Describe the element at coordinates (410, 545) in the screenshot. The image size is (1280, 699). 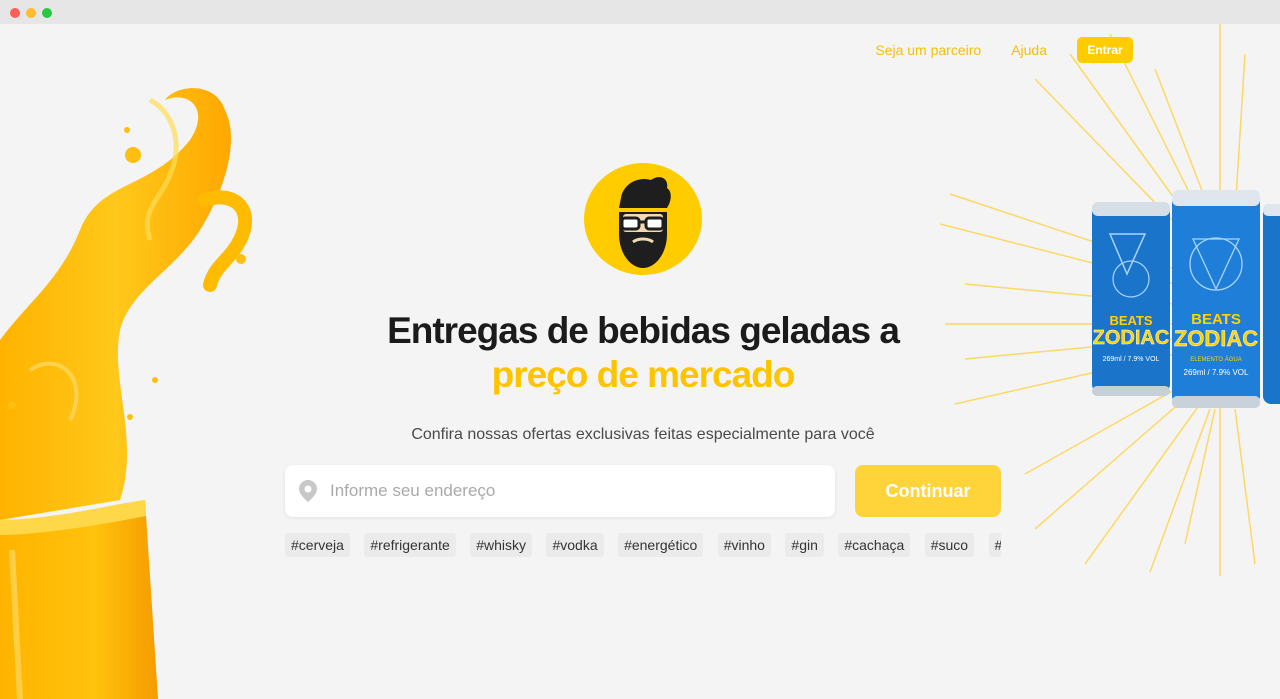
I see `tag-refrigerante: #refrigerante` at that location.